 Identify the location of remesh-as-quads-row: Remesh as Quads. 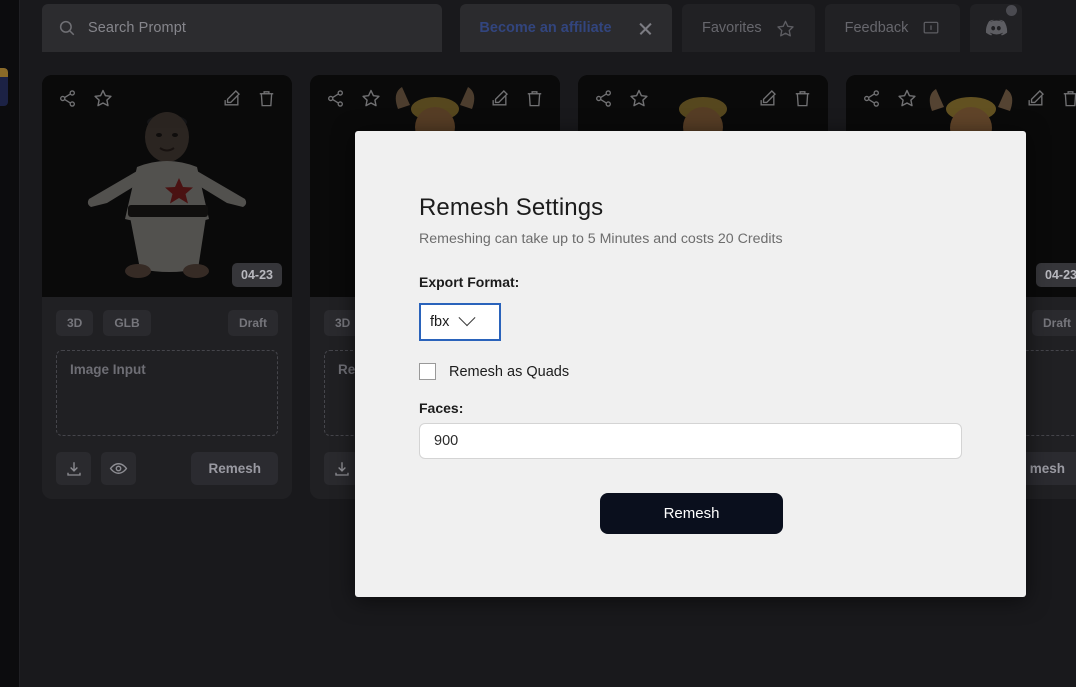
(494, 371).